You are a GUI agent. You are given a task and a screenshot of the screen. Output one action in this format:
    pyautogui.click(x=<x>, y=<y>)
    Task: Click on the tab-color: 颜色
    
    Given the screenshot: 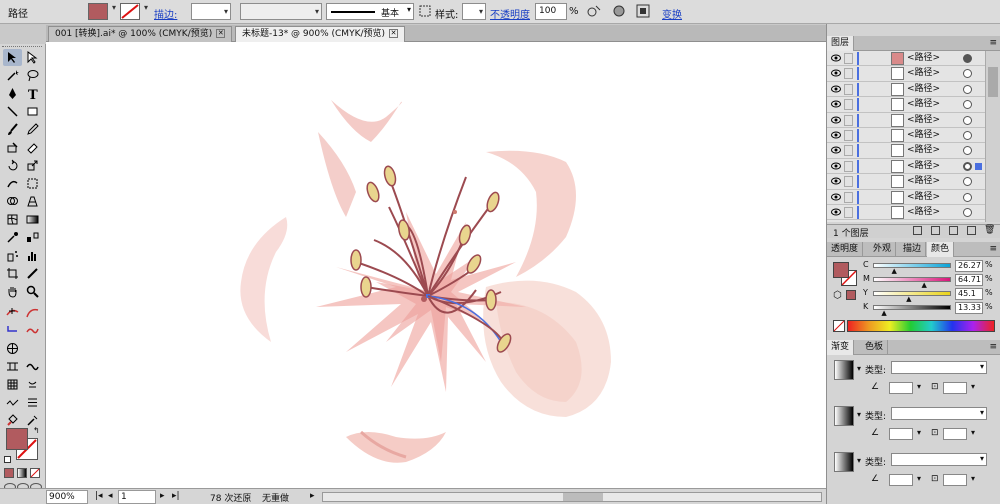 What is the action you would take?
    pyautogui.click(x=941, y=249)
    